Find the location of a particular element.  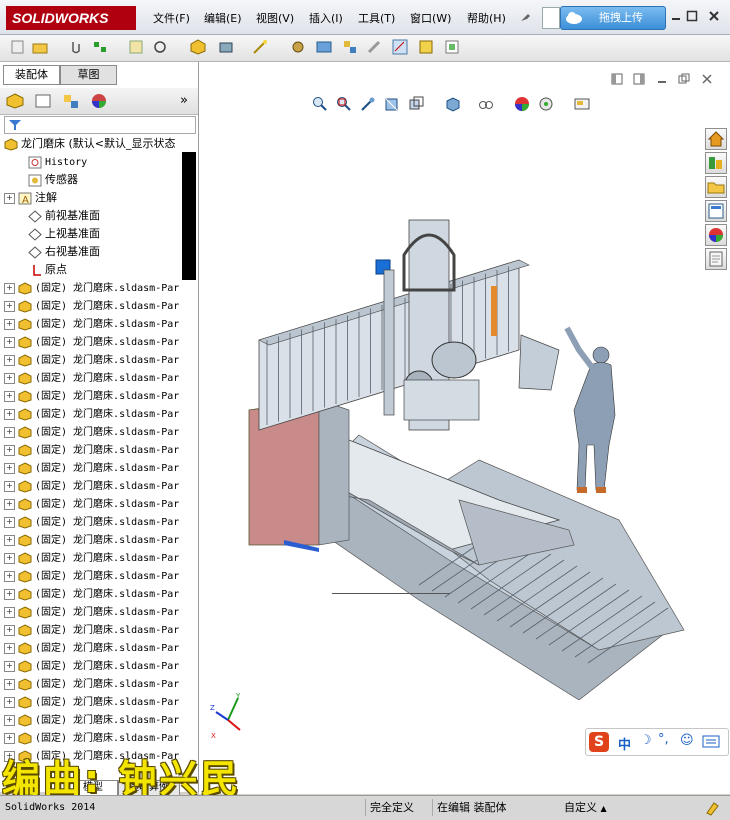

appearance-manager-icon is located at coordinates (99, 101).